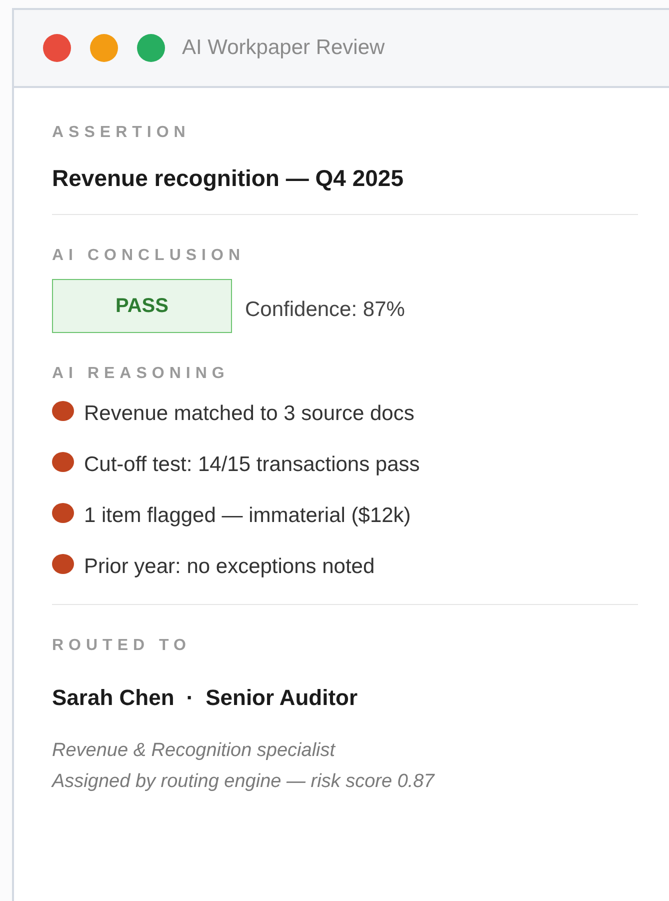  Describe the element at coordinates (142, 306) in the screenshot. I see `verdict-badge: PASS` at that location.